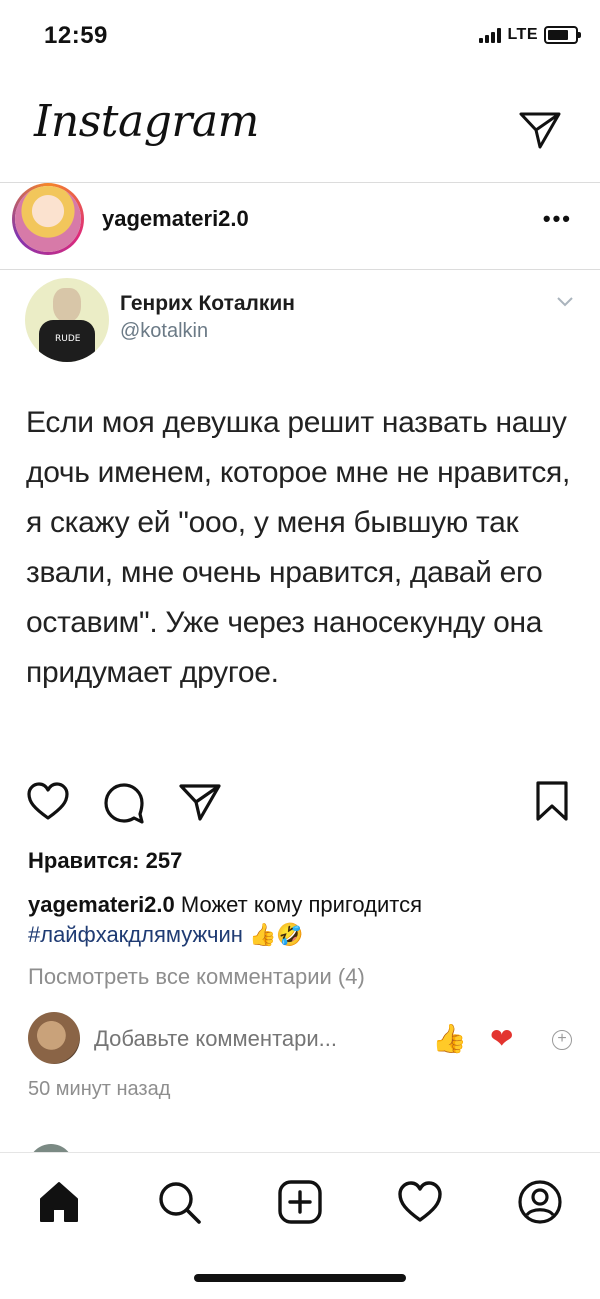 The width and height of the screenshot is (600, 1299). What do you see at coordinates (101, 904) in the screenshot?
I see `caption-username: yagemateri2.0` at bounding box center [101, 904].